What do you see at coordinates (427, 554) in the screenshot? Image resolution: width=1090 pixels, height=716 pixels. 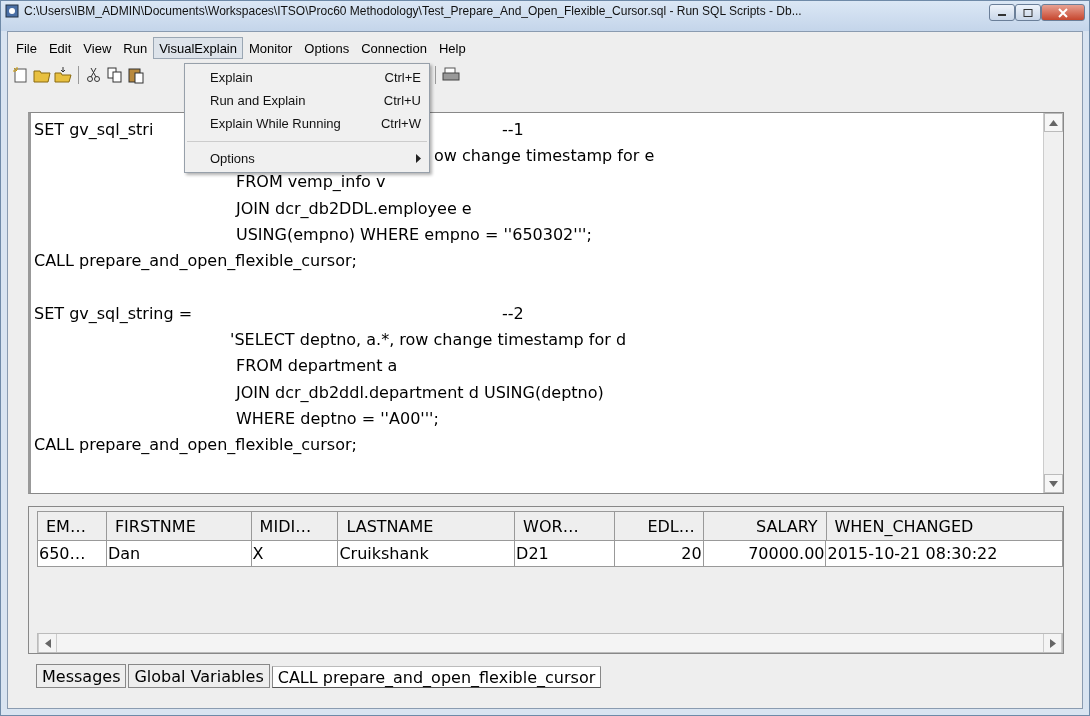 I see `table-cell: Cruikshank` at bounding box center [427, 554].